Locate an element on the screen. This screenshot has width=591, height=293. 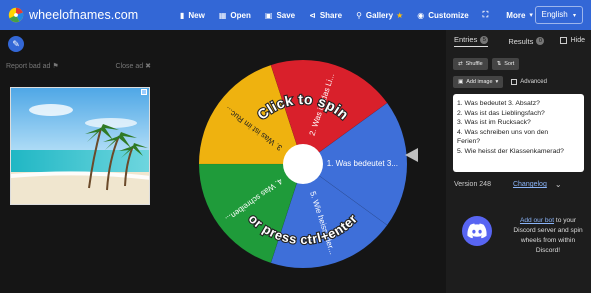
add-image-button: ▣ Add image ▾ is located at coordinates (478, 82).